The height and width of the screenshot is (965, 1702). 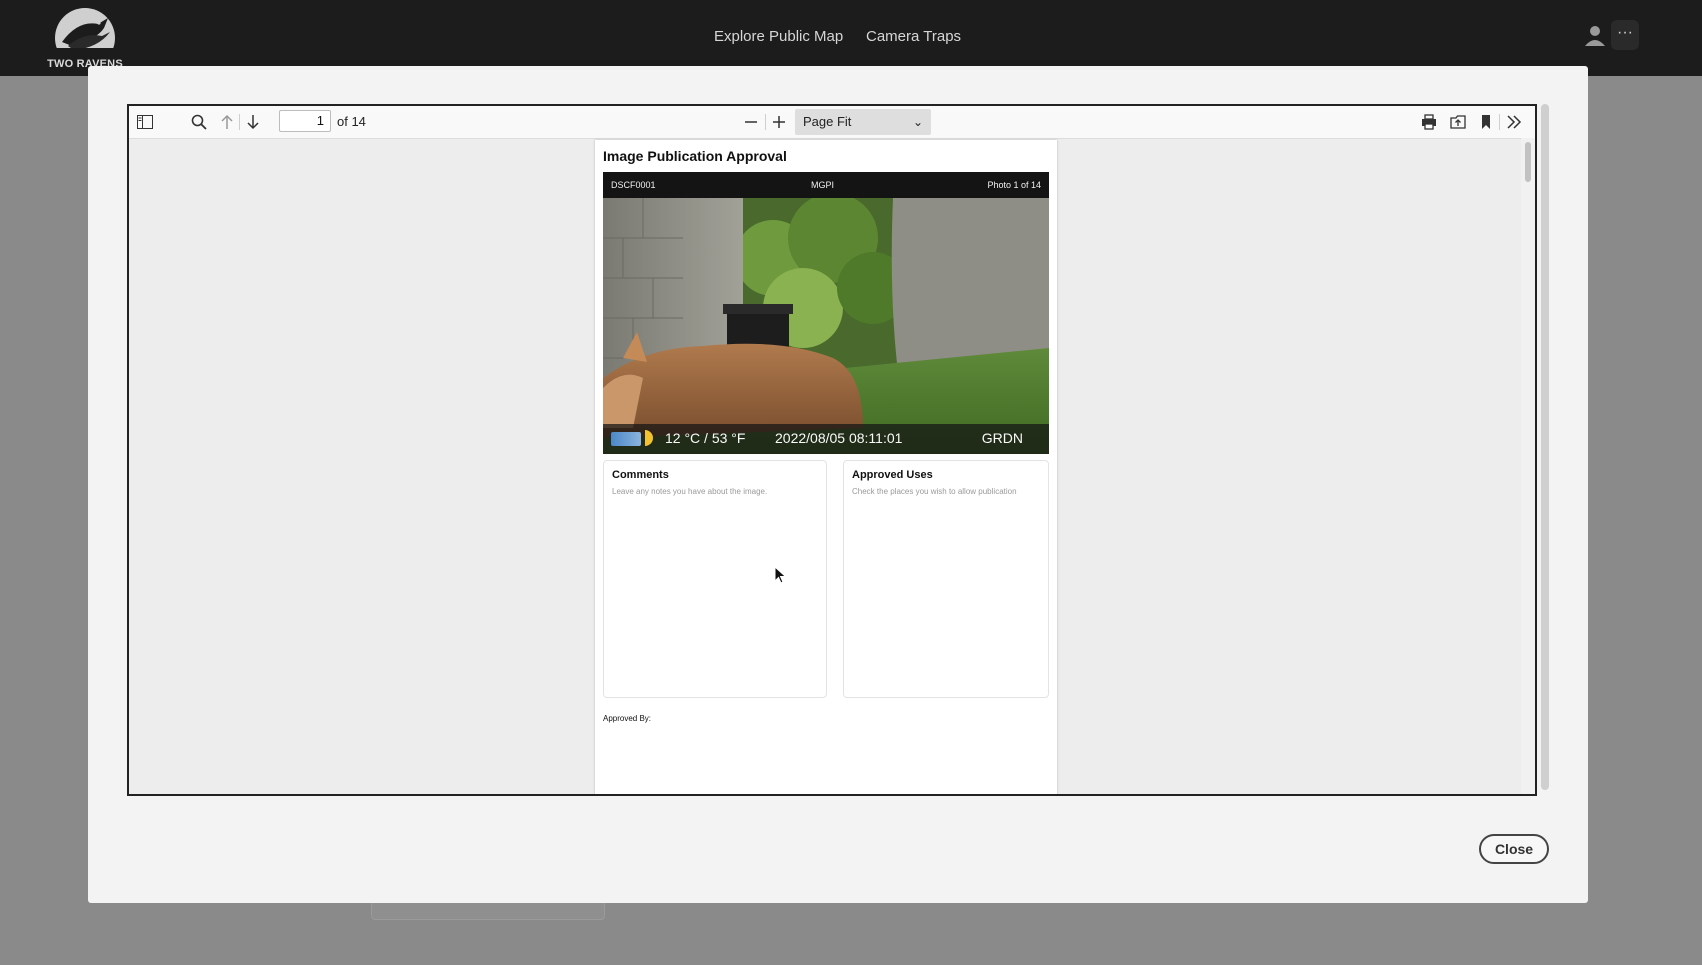 I want to click on tools-menu-icon, so click(x=1514, y=122).